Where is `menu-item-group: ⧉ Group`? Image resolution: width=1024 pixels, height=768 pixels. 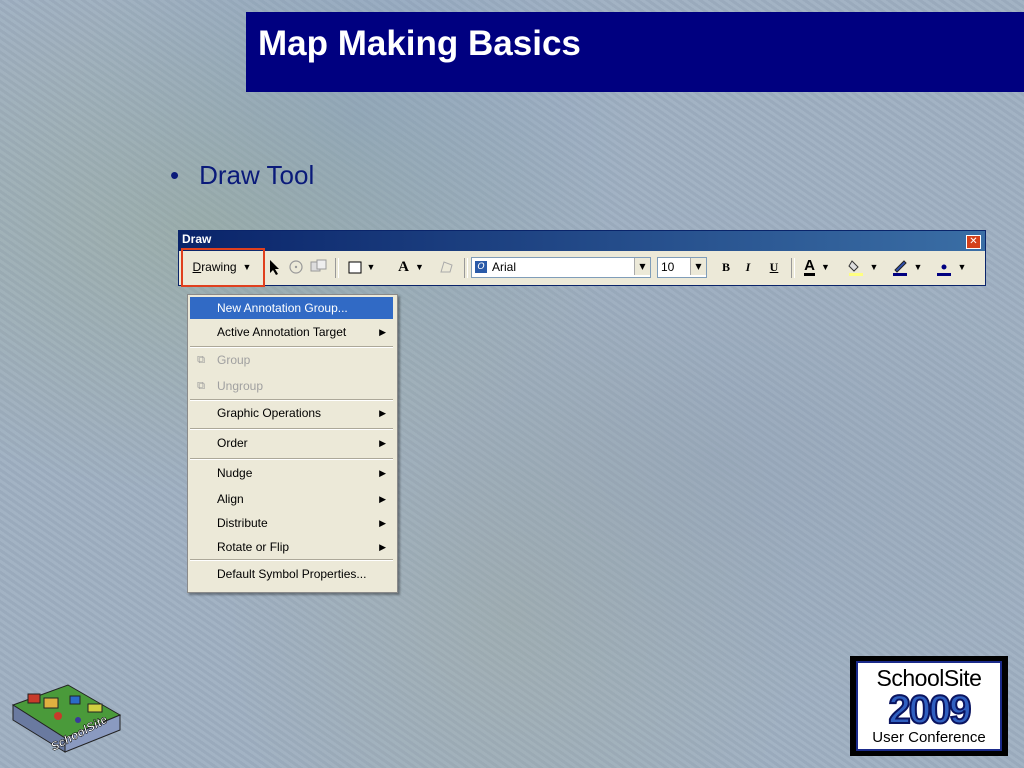 menu-item-group: ⧉ Group is located at coordinates (291, 360).